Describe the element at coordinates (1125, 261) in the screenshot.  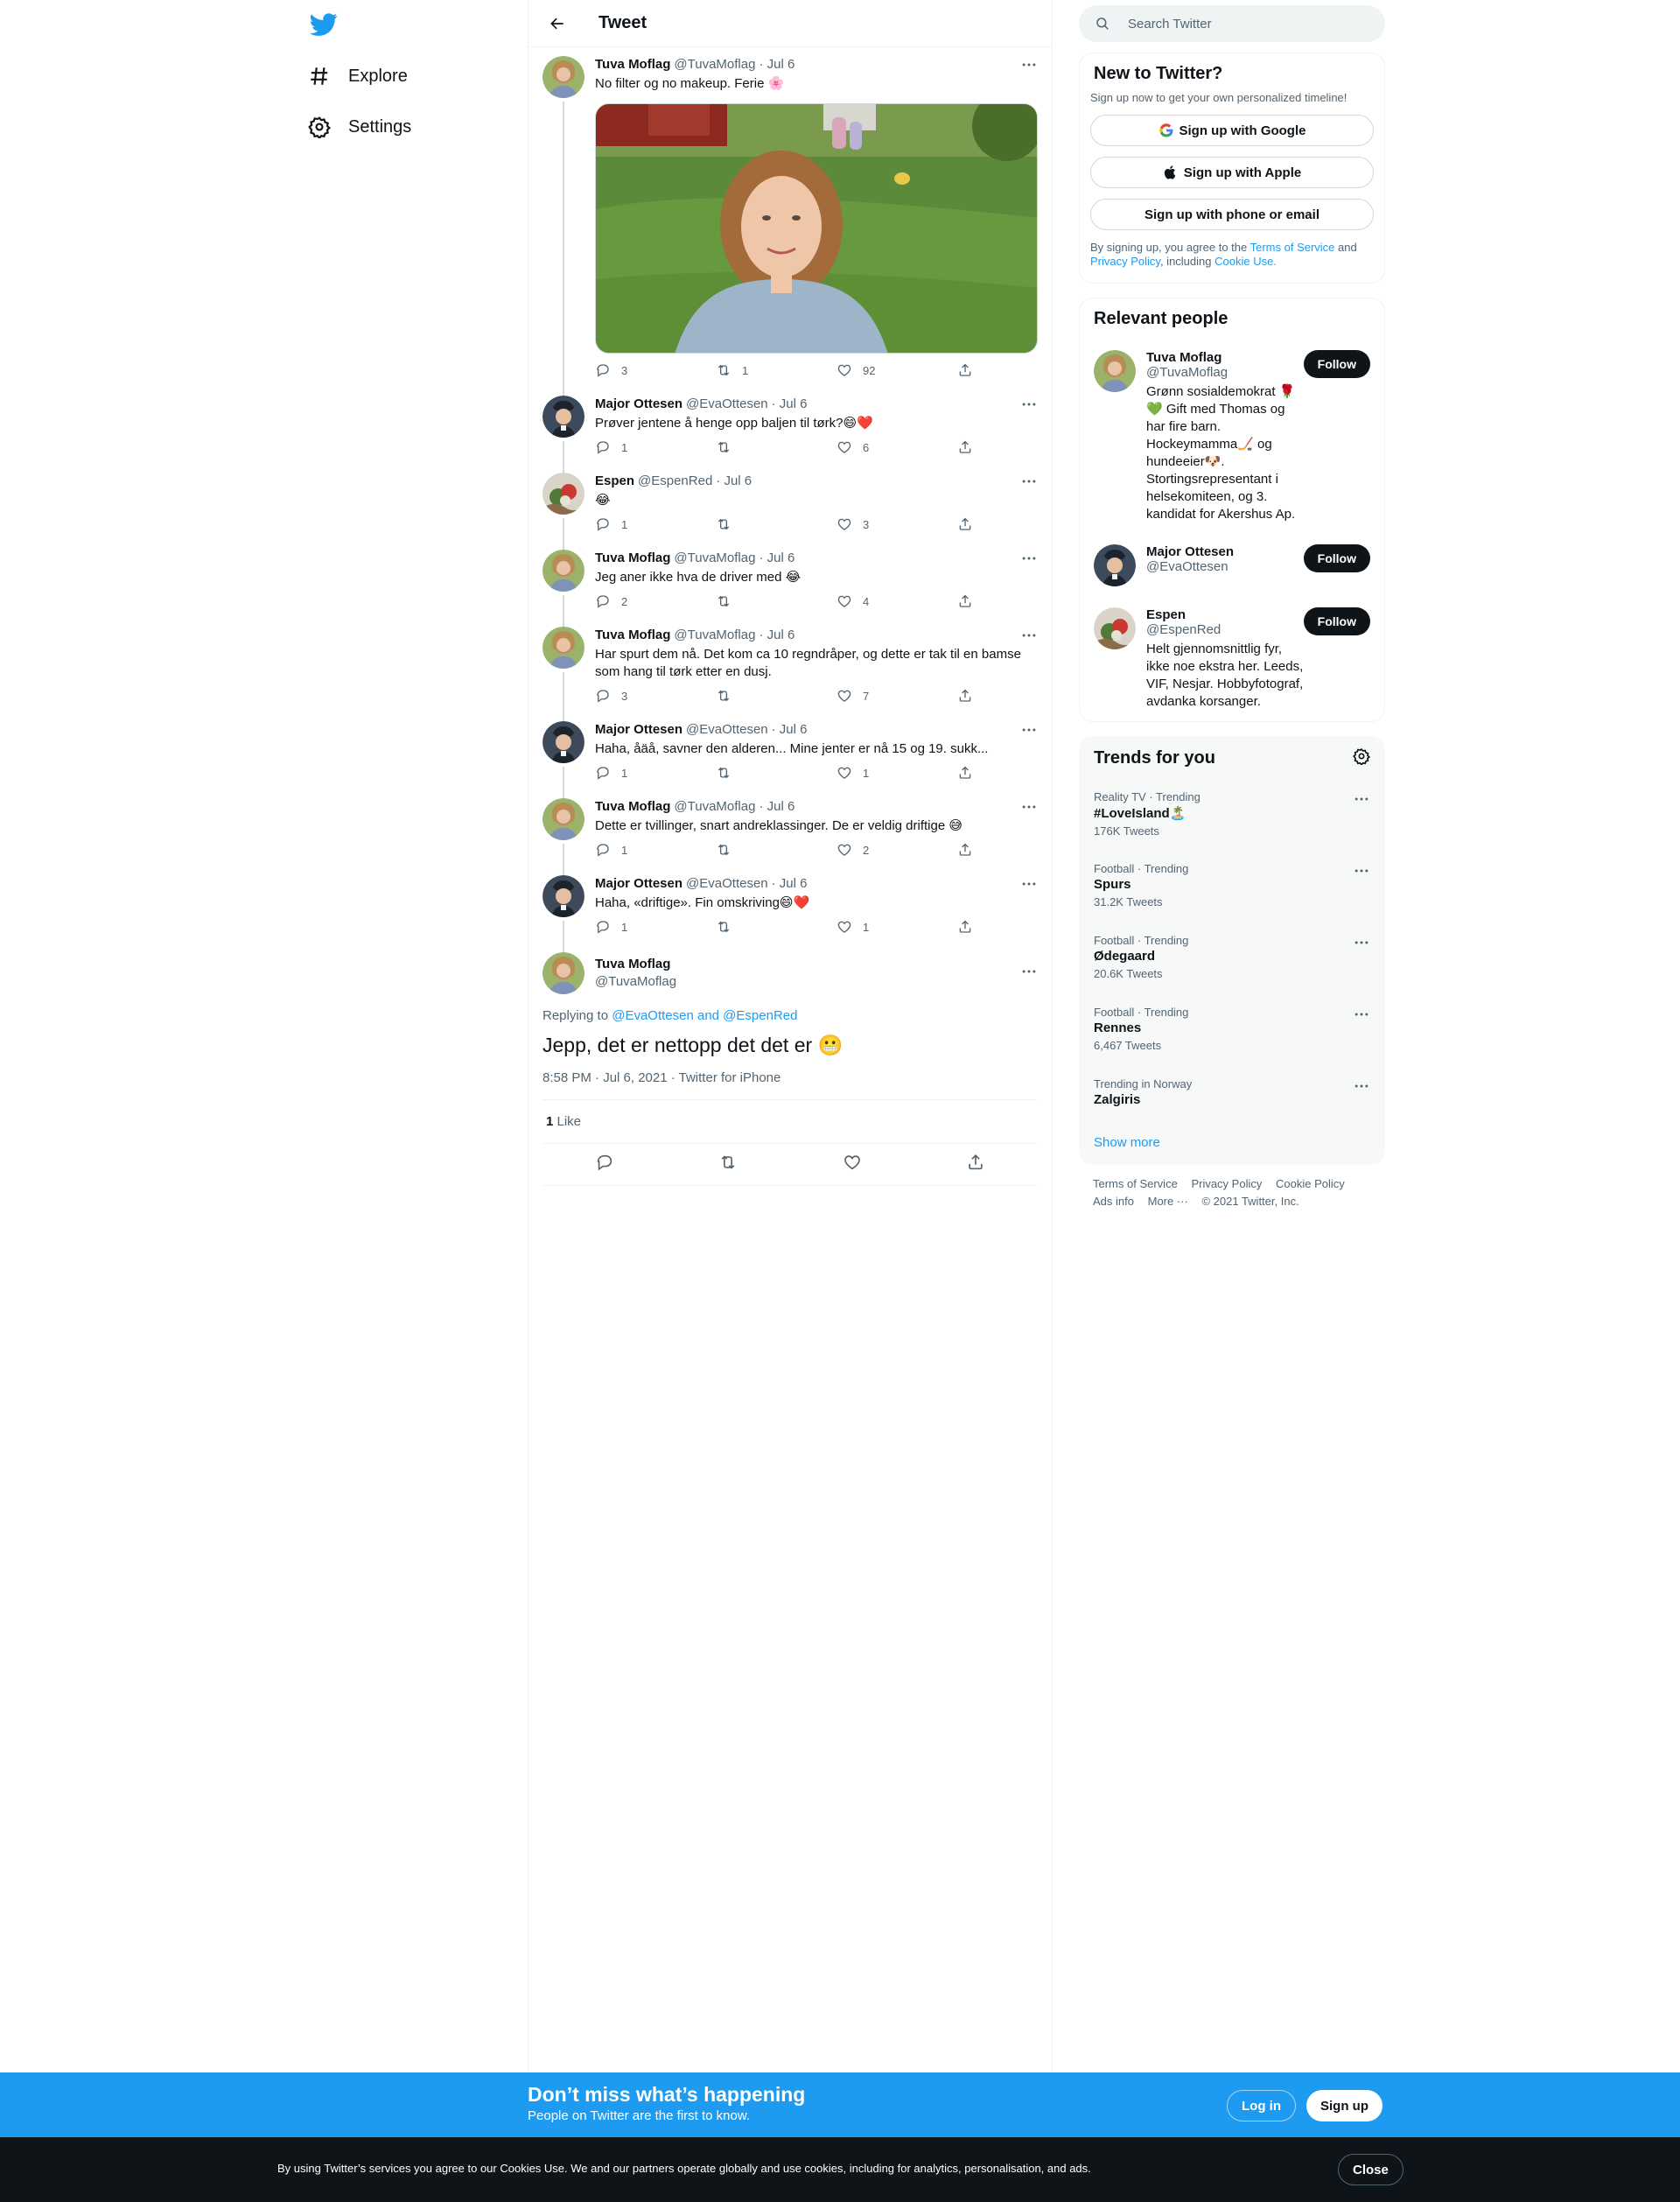
I see `privacy-link: Privacy Policy` at that location.